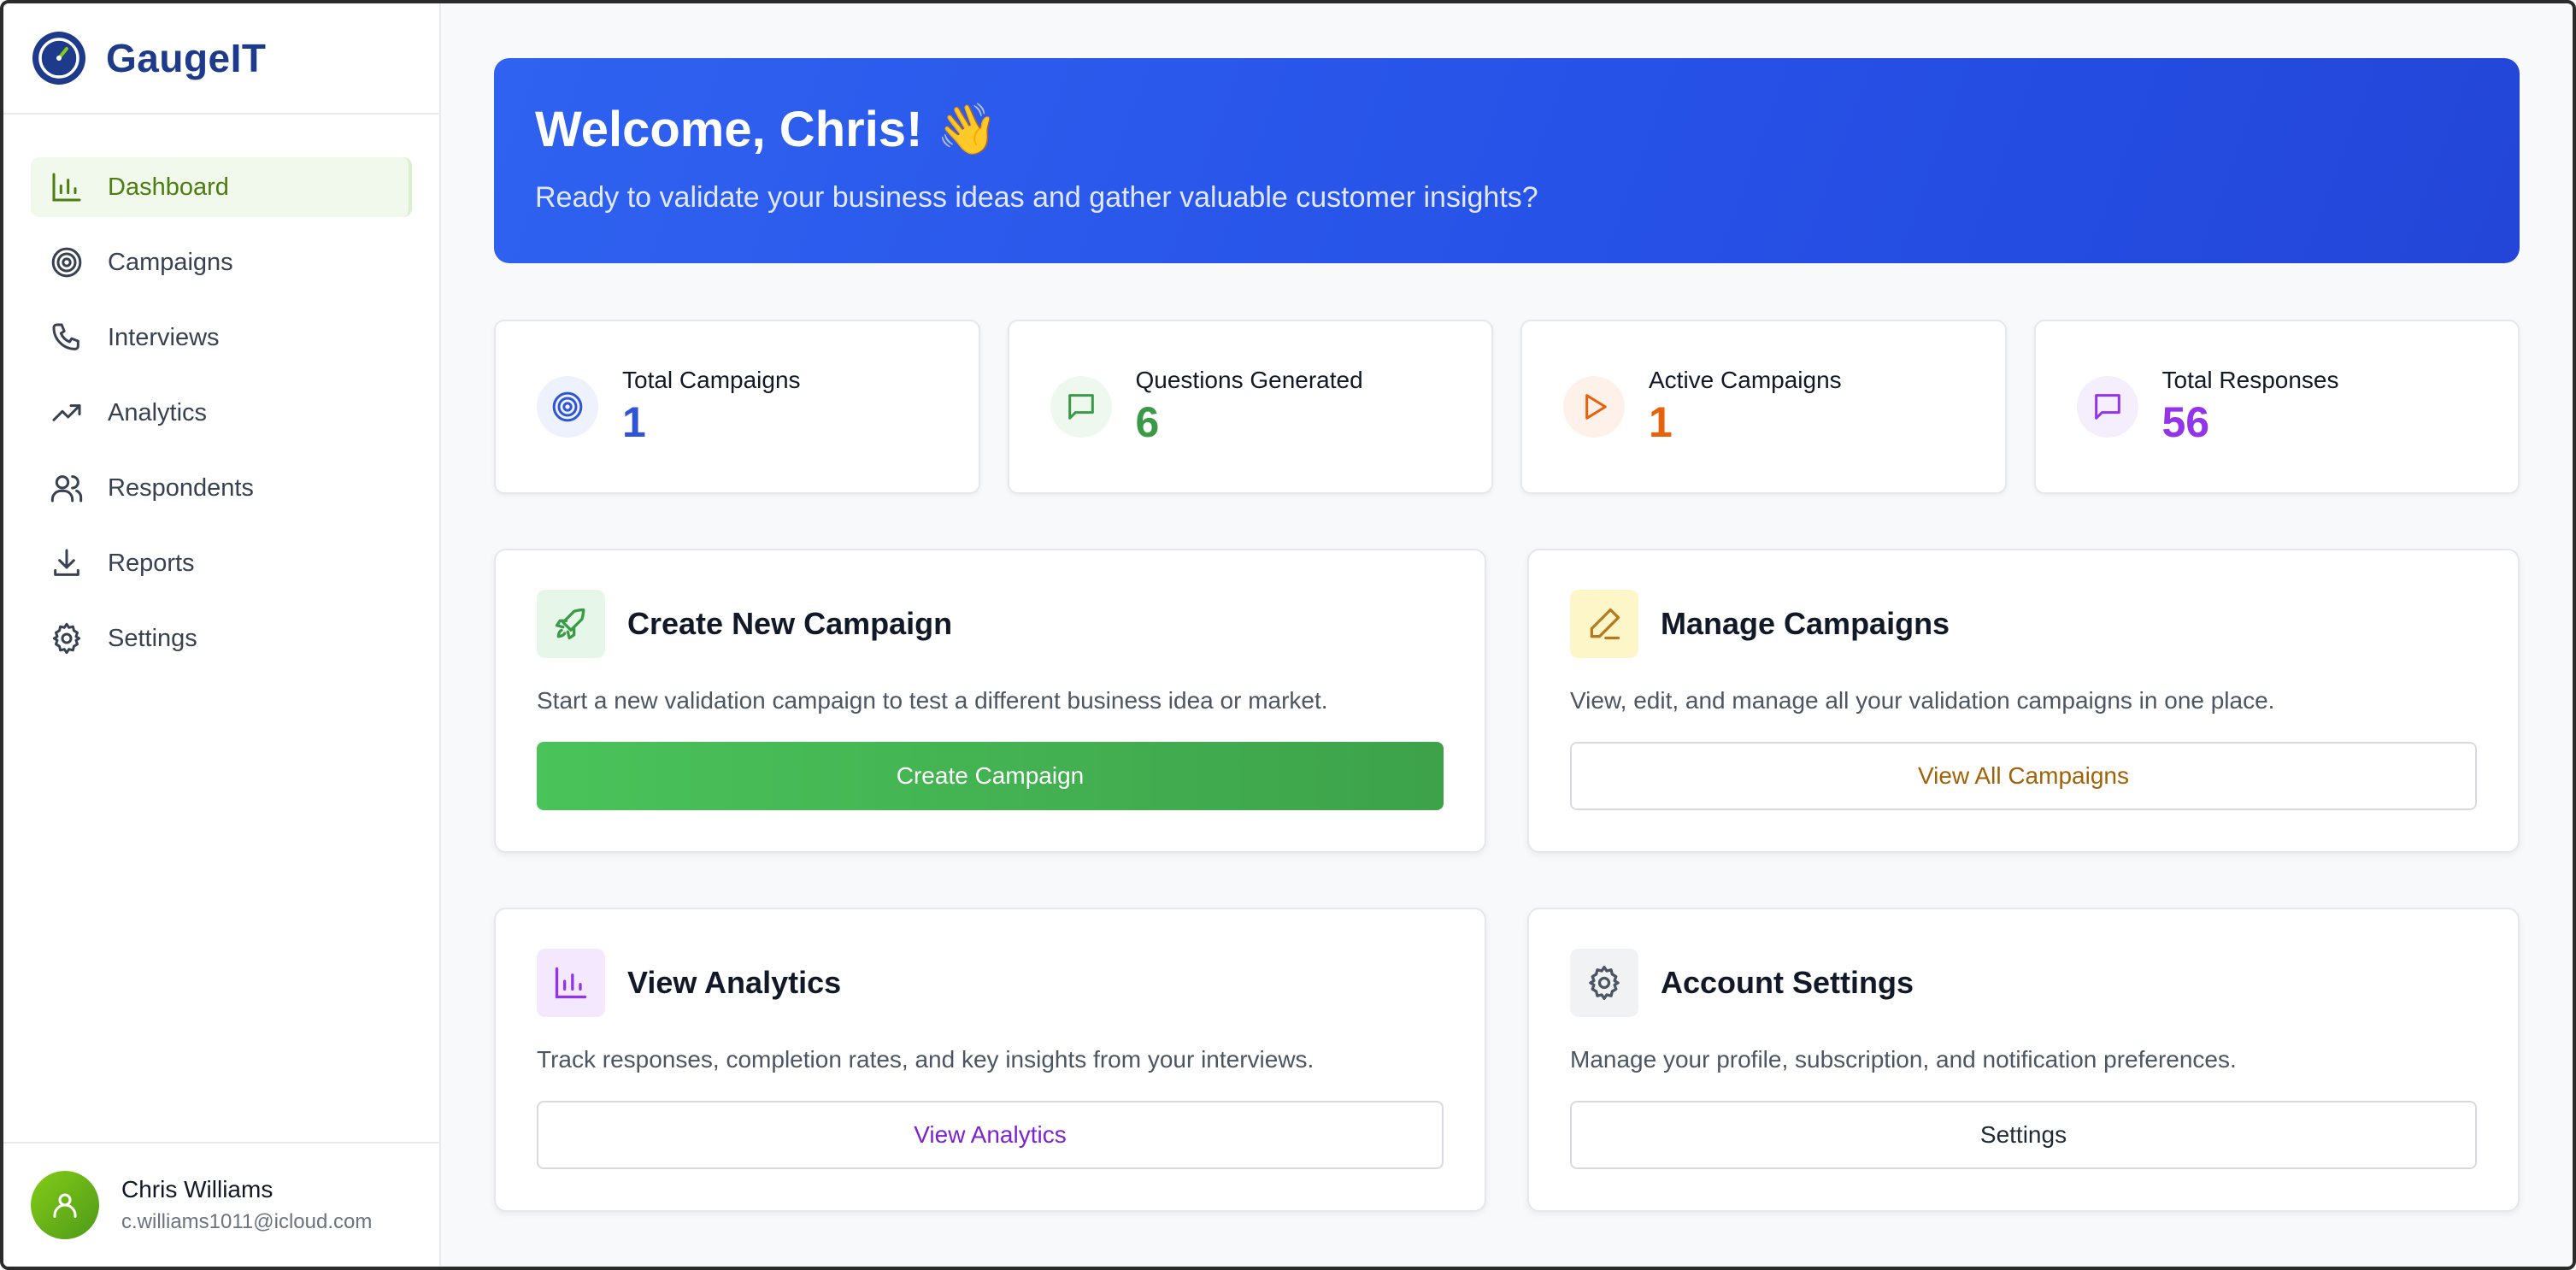  What do you see at coordinates (66, 563) in the screenshot?
I see `download-icon` at bounding box center [66, 563].